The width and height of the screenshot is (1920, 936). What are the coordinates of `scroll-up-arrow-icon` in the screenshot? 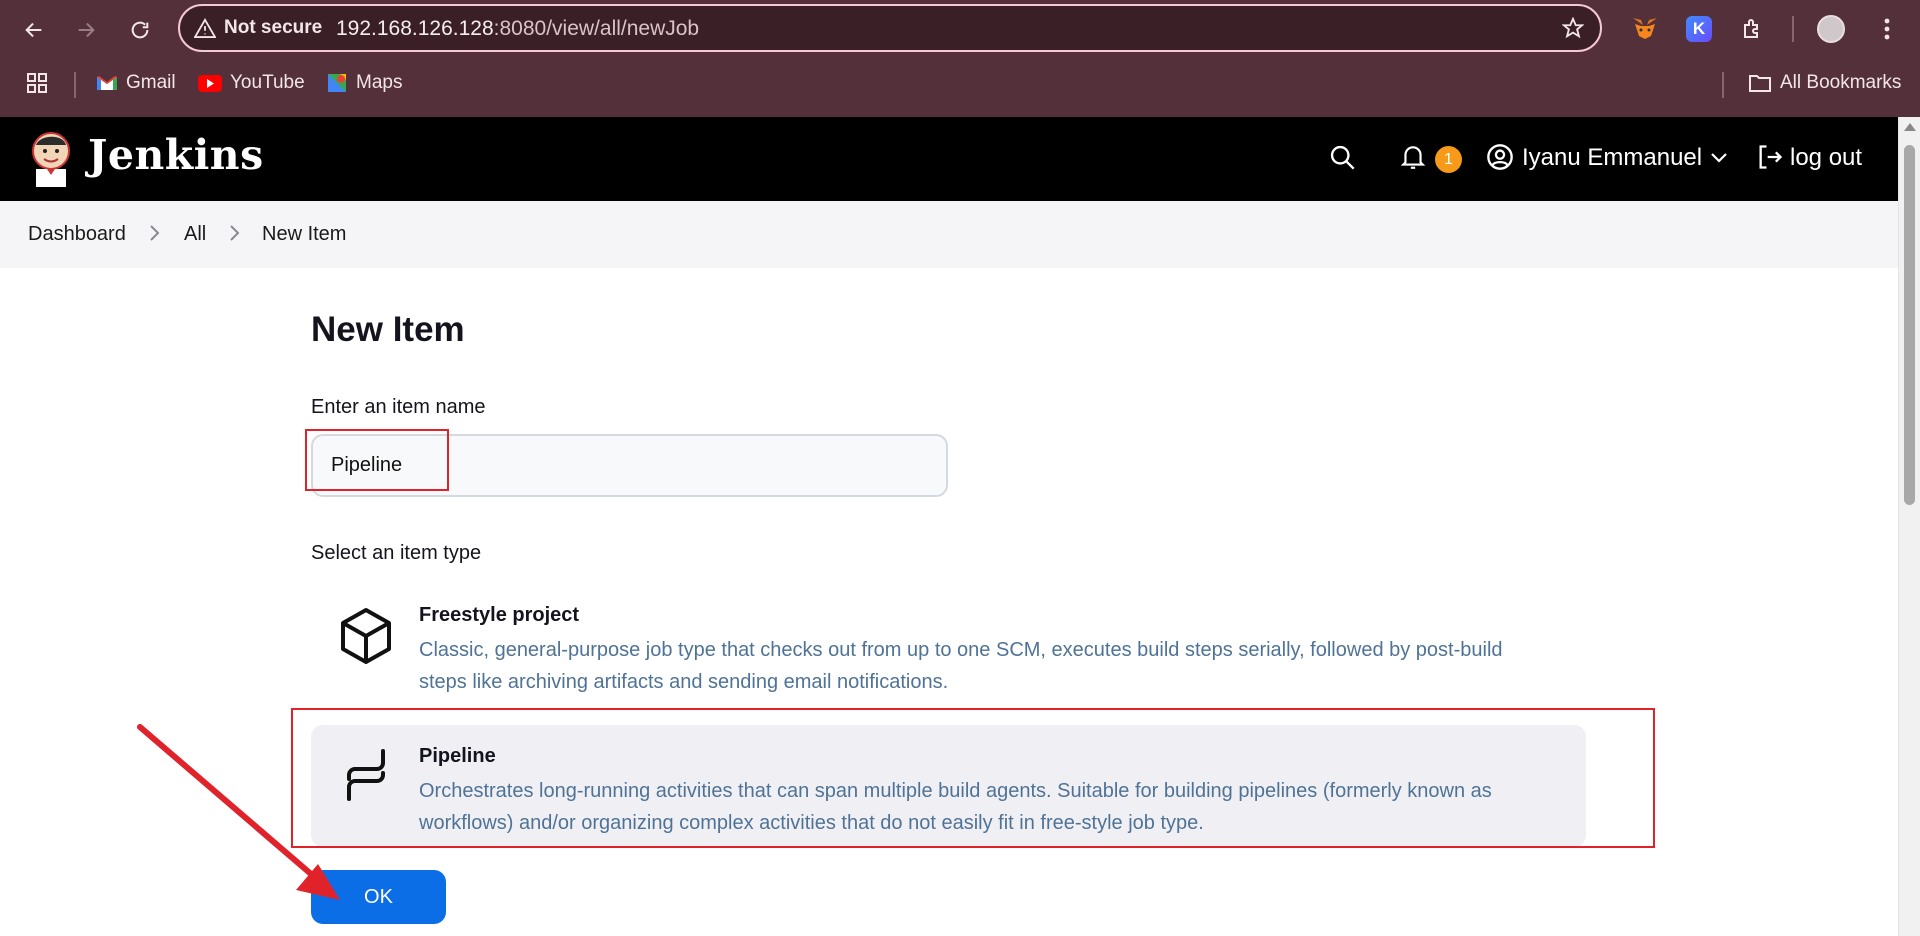 It's located at (1910, 127).